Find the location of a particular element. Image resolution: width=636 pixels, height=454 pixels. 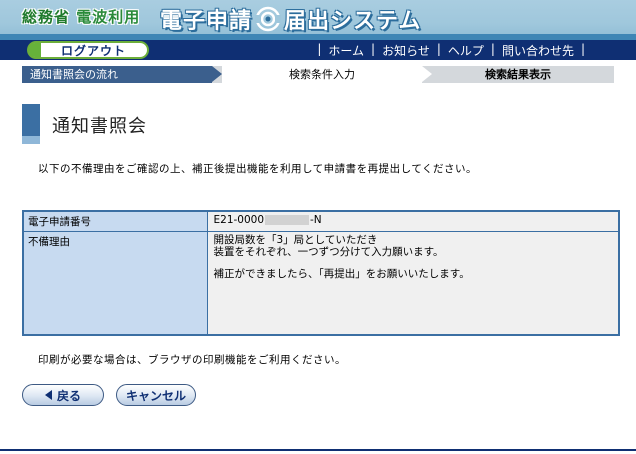

top-navbar: ログアウト | ホーム | お知らせ | ヘルプ | 問い合わせ先 | is located at coordinates (318, 50).